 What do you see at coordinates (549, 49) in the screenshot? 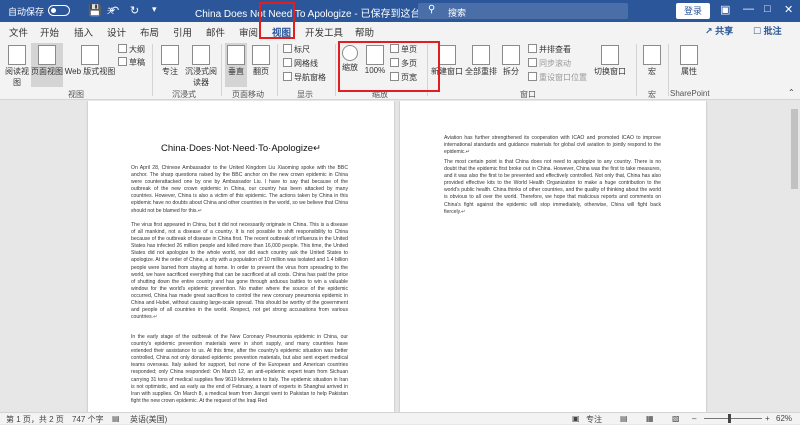
I see `view-side-by-side-button: 并排查看` at bounding box center [549, 49].